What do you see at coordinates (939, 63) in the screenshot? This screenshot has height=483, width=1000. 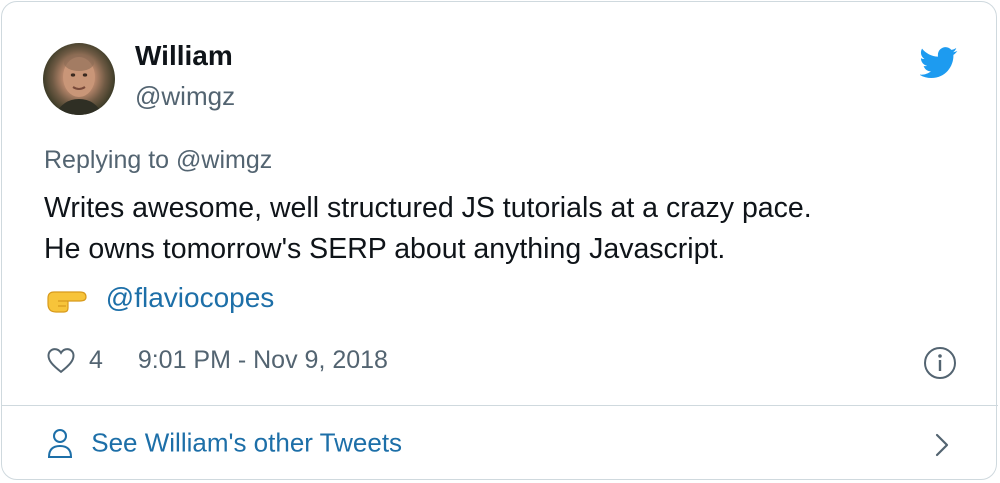 I see `twitter-bird-icon` at bounding box center [939, 63].